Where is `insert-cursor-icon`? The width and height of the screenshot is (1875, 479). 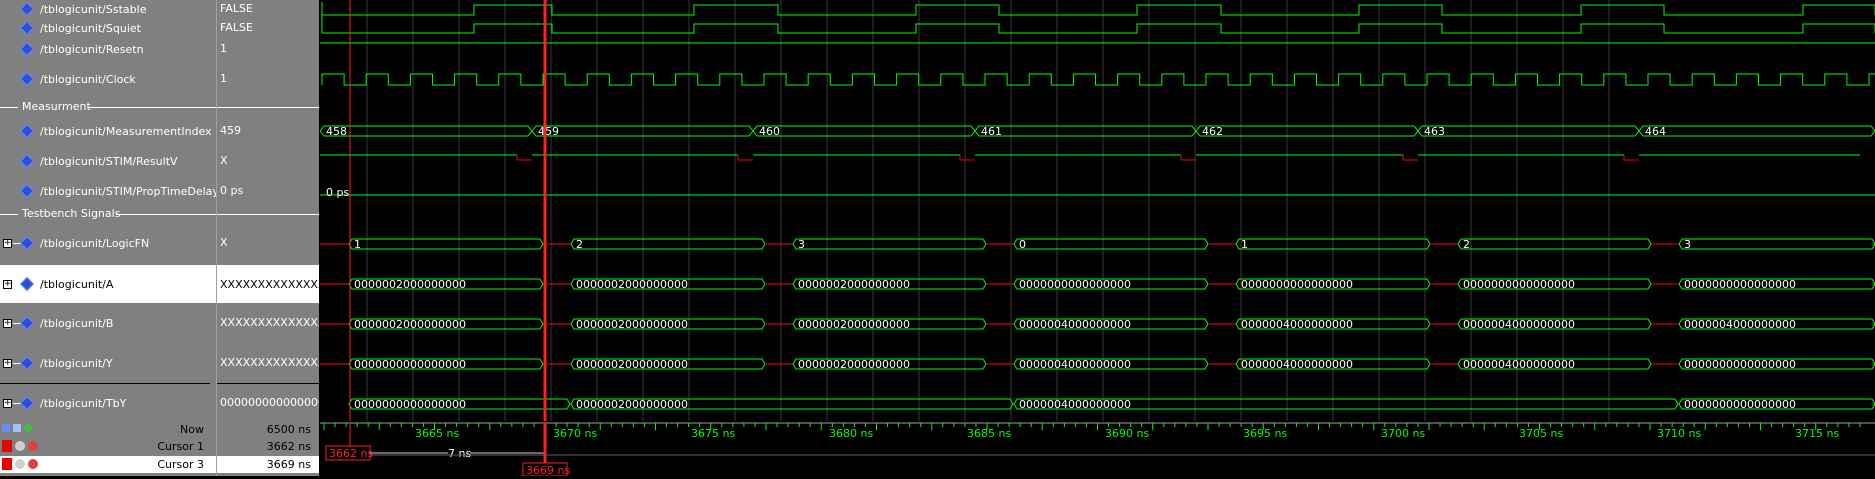
insert-cursor-icon is located at coordinates (28, 428).